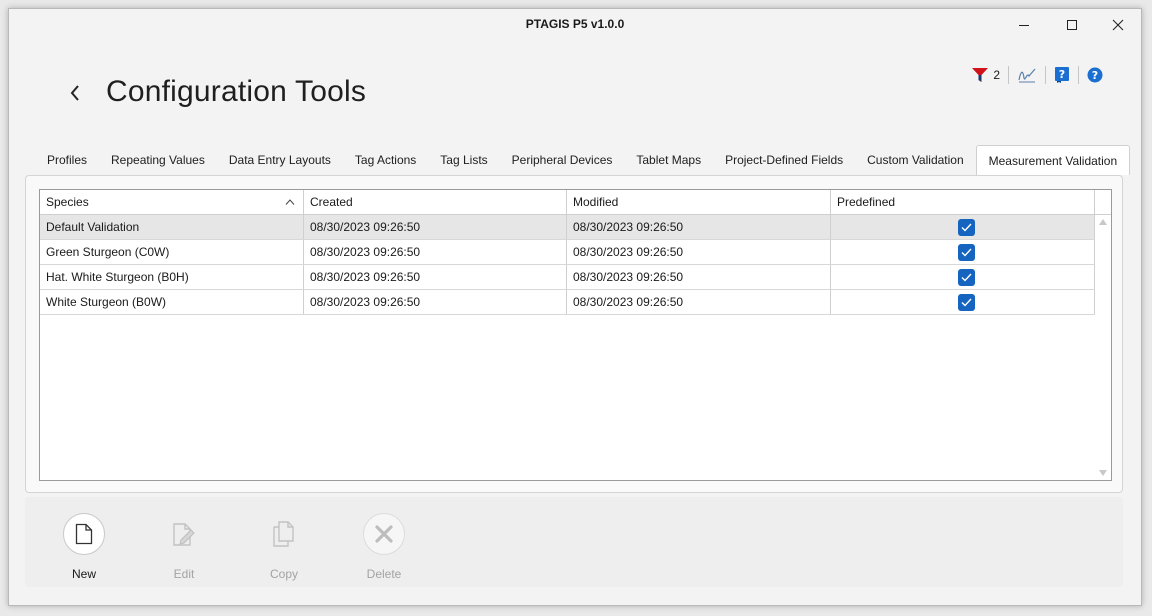  I want to click on close-icon, so click(1118, 25).